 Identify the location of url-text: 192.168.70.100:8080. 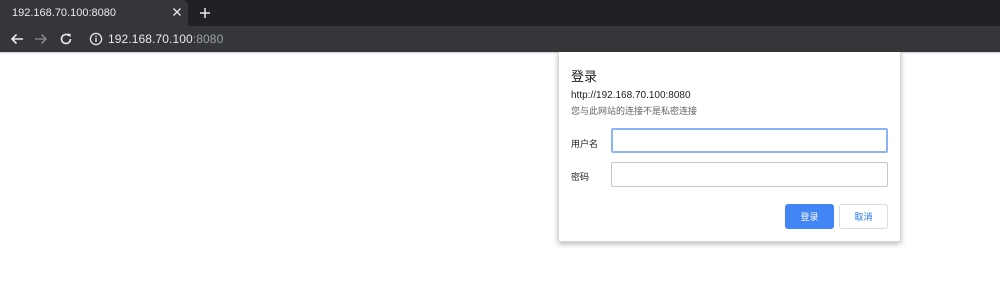
(165, 39).